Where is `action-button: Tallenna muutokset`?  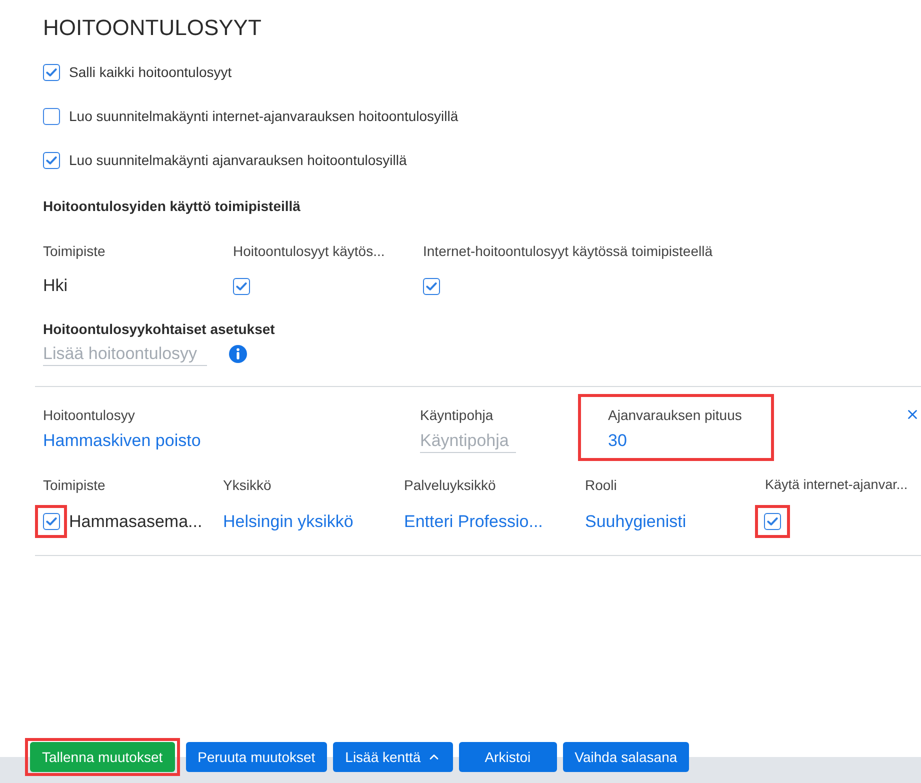 action-button: Tallenna muutokset is located at coordinates (102, 757).